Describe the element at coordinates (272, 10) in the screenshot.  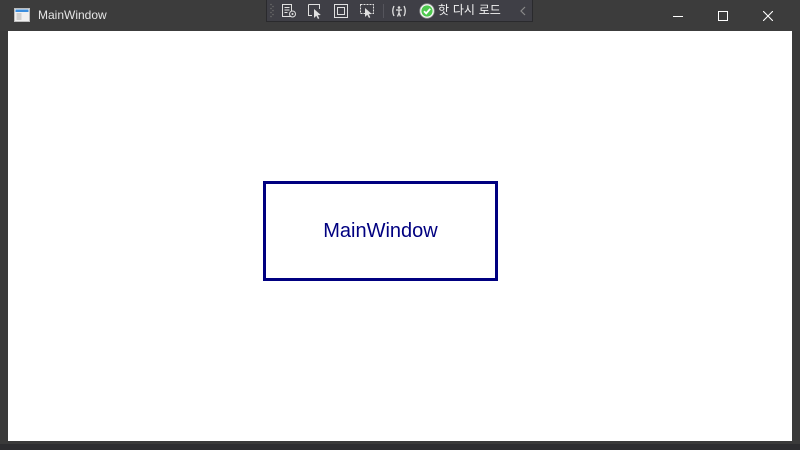
I see `toolbar-grip-icon` at that location.